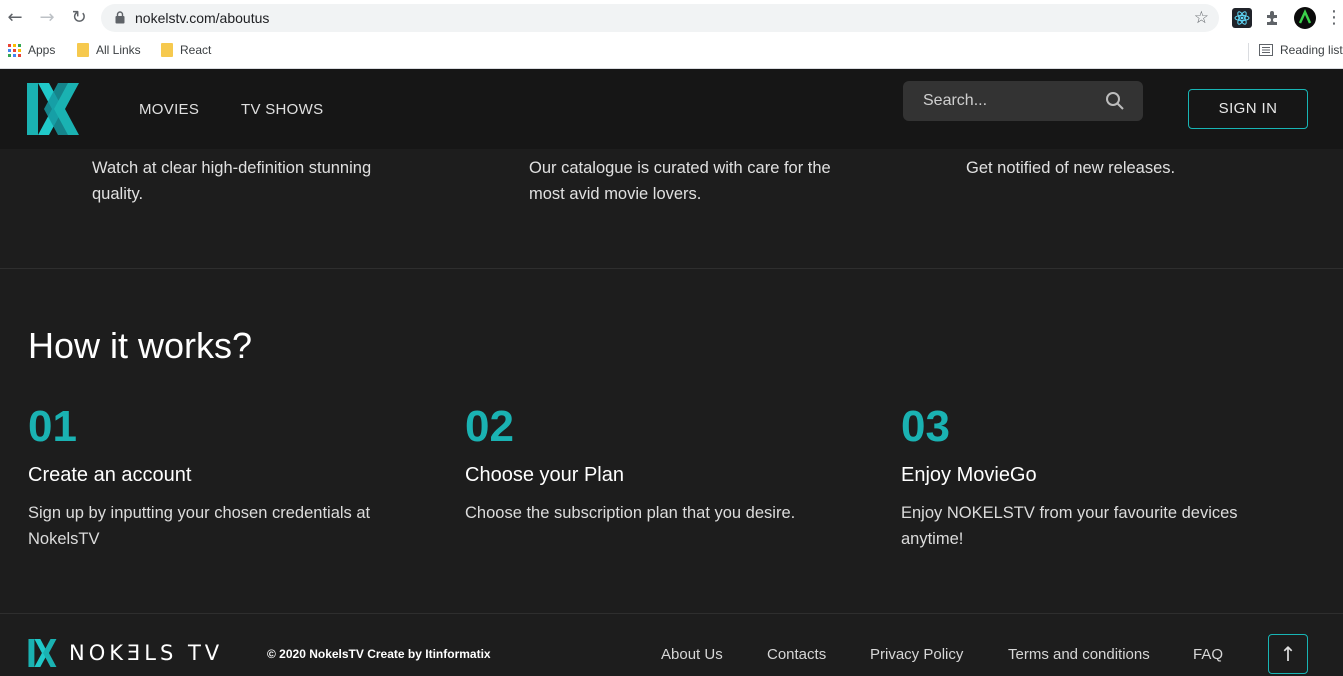 This screenshot has height=676, width=1343. I want to click on step-title: Create an account, so click(110, 475).